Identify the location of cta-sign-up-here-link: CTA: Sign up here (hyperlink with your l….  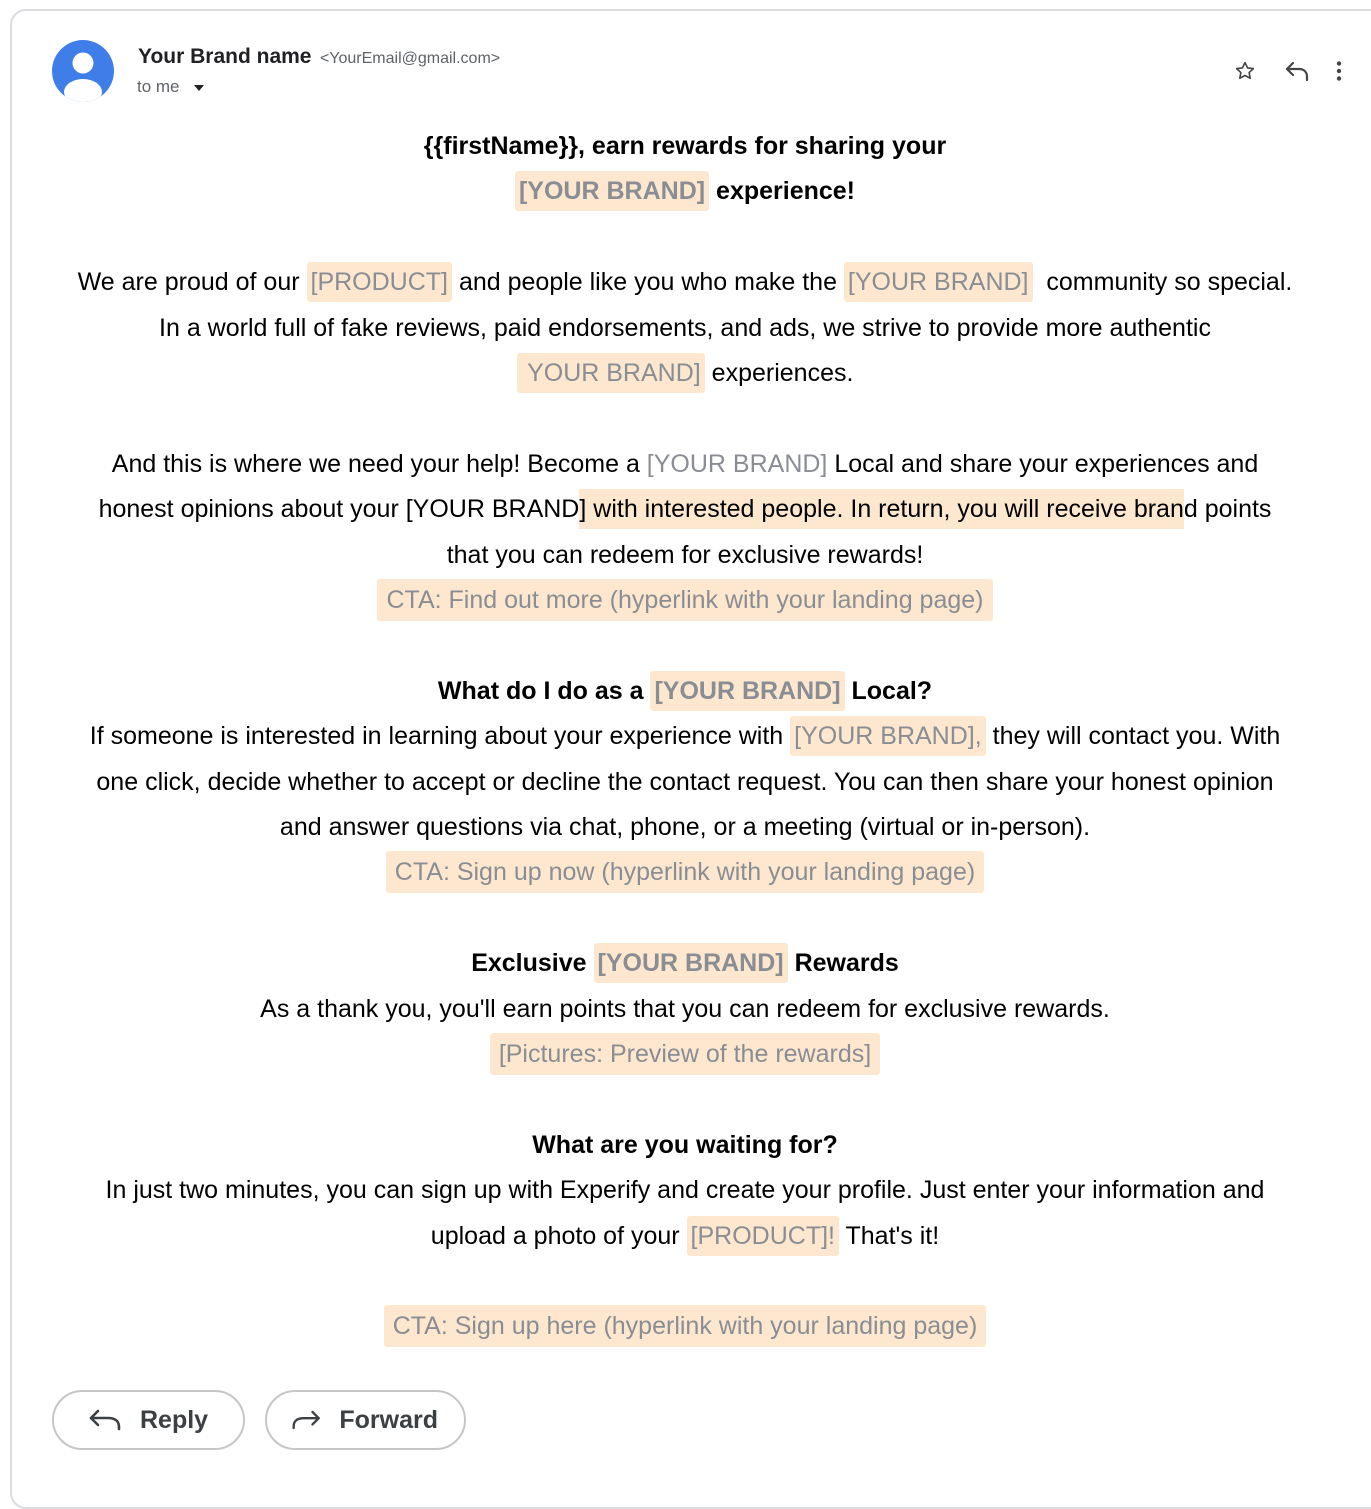
(685, 1326).